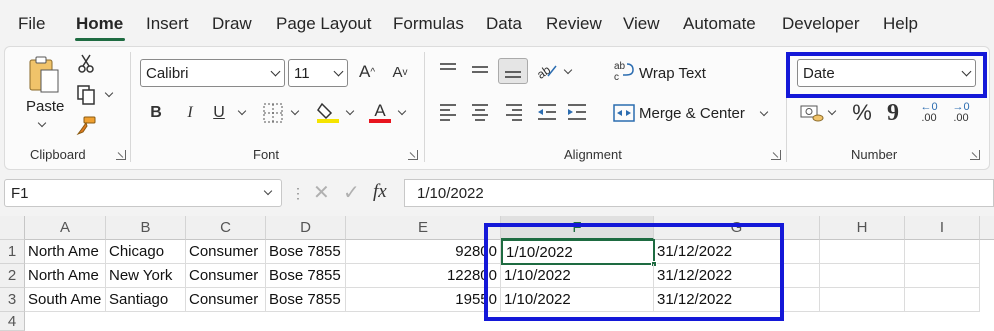 The image size is (994, 331). What do you see at coordinates (862, 113) in the screenshot?
I see `percent-style-button: %` at bounding box center [862, 113].